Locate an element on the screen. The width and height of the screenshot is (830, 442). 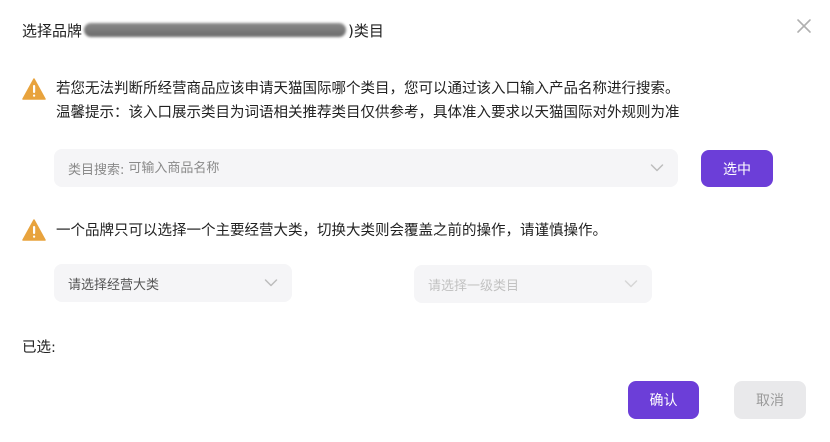
category-search-input is located at coordinates (388, 168).